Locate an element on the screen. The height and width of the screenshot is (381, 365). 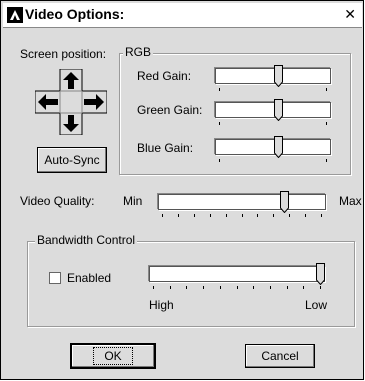
bandwidth-group-label: Bandwidth Control is located at coordinates (86, 240).